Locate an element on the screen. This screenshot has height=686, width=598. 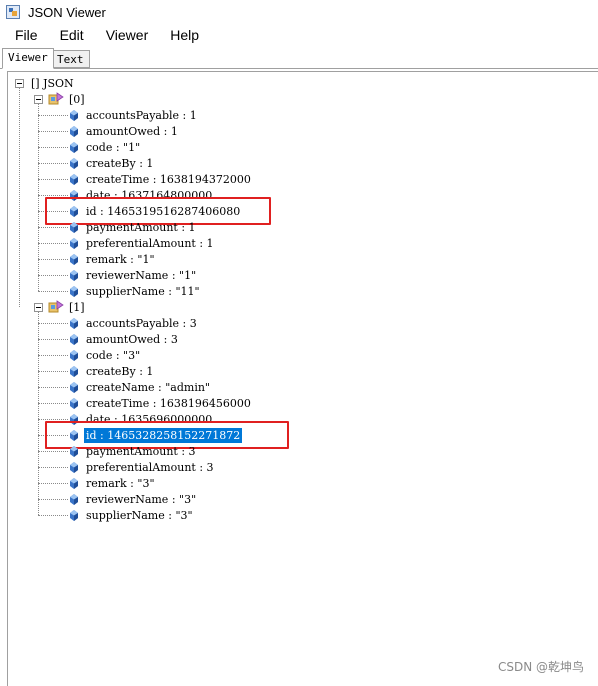
tree-node-field: reviewerName : "3" is located at coordinates (134, 499).